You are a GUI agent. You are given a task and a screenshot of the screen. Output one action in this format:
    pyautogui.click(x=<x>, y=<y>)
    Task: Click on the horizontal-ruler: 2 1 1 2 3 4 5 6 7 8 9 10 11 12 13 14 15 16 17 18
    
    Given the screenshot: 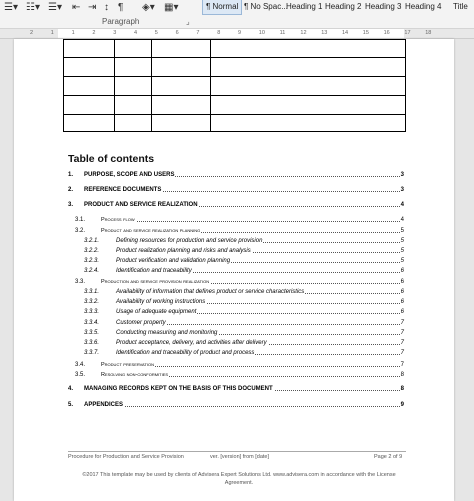 What is the action you would take?
    pyautogui.click(x=237, y=34)
    